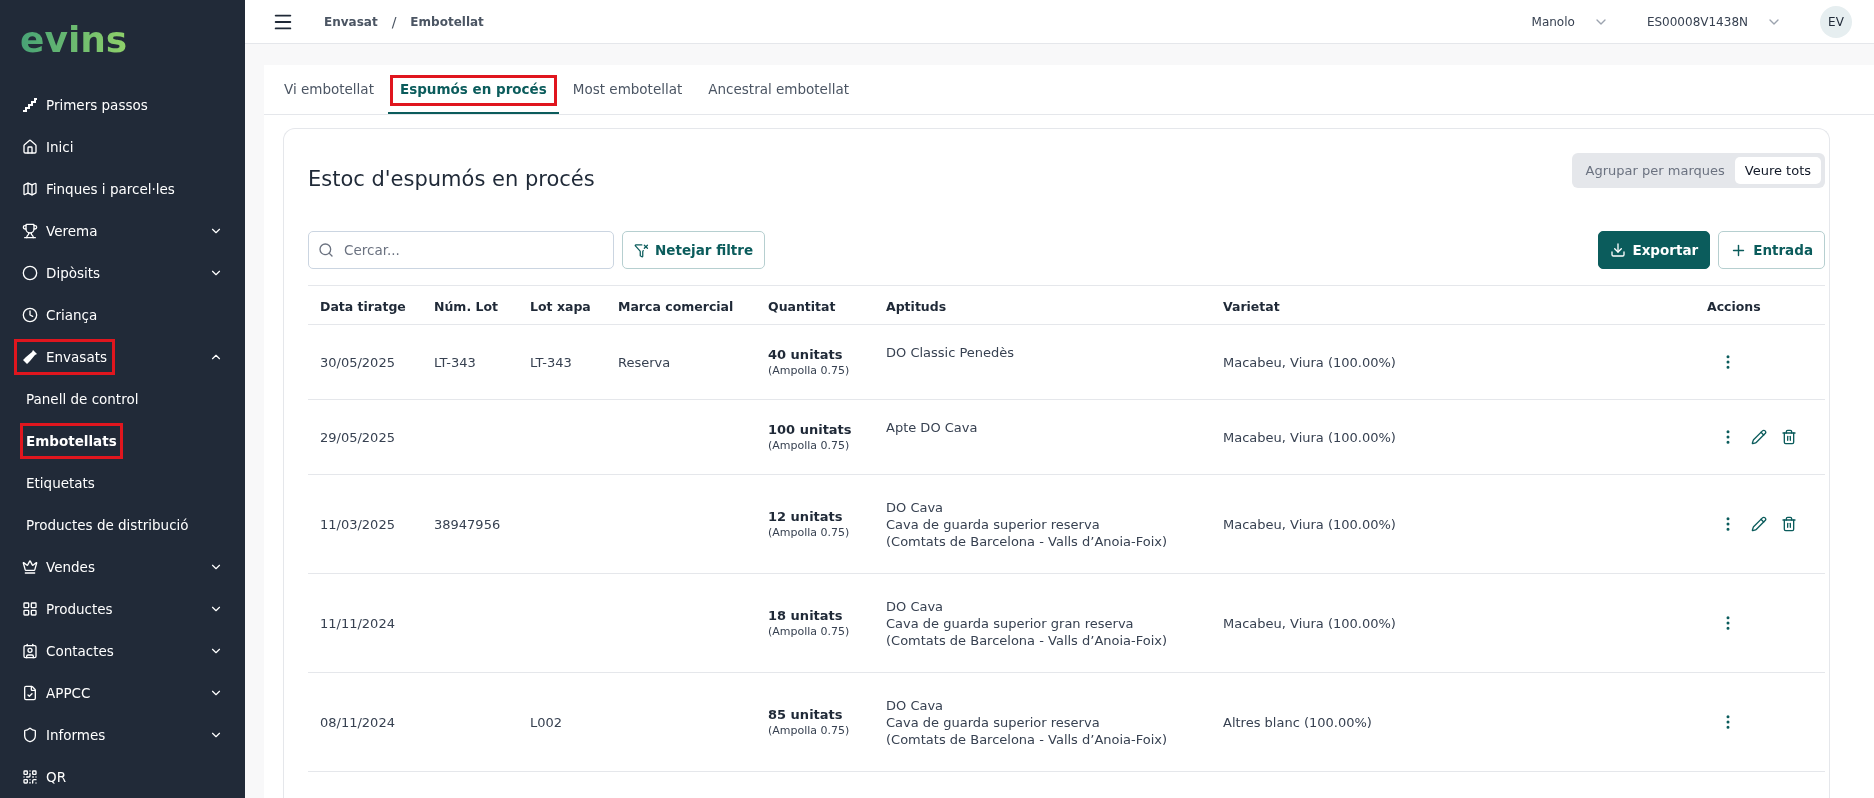 The width and height of the screenshot is (1874, 798). Describe the element at coordinates (932, 427) in the screenshot. I see `aptitude-text: Apte DO Cava` at that location.